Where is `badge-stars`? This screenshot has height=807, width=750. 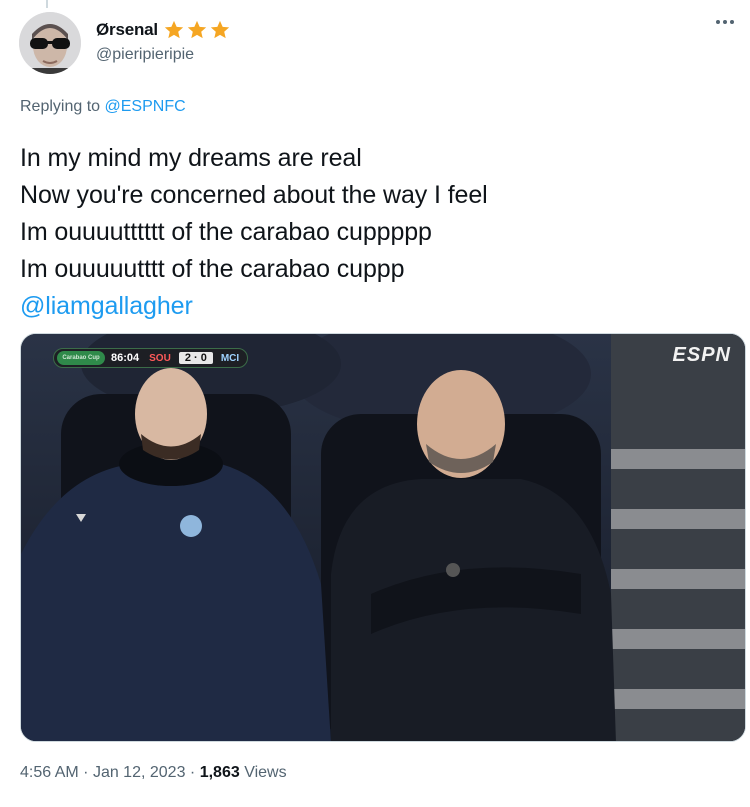 badge-stars is located at coordinates (197, 30).